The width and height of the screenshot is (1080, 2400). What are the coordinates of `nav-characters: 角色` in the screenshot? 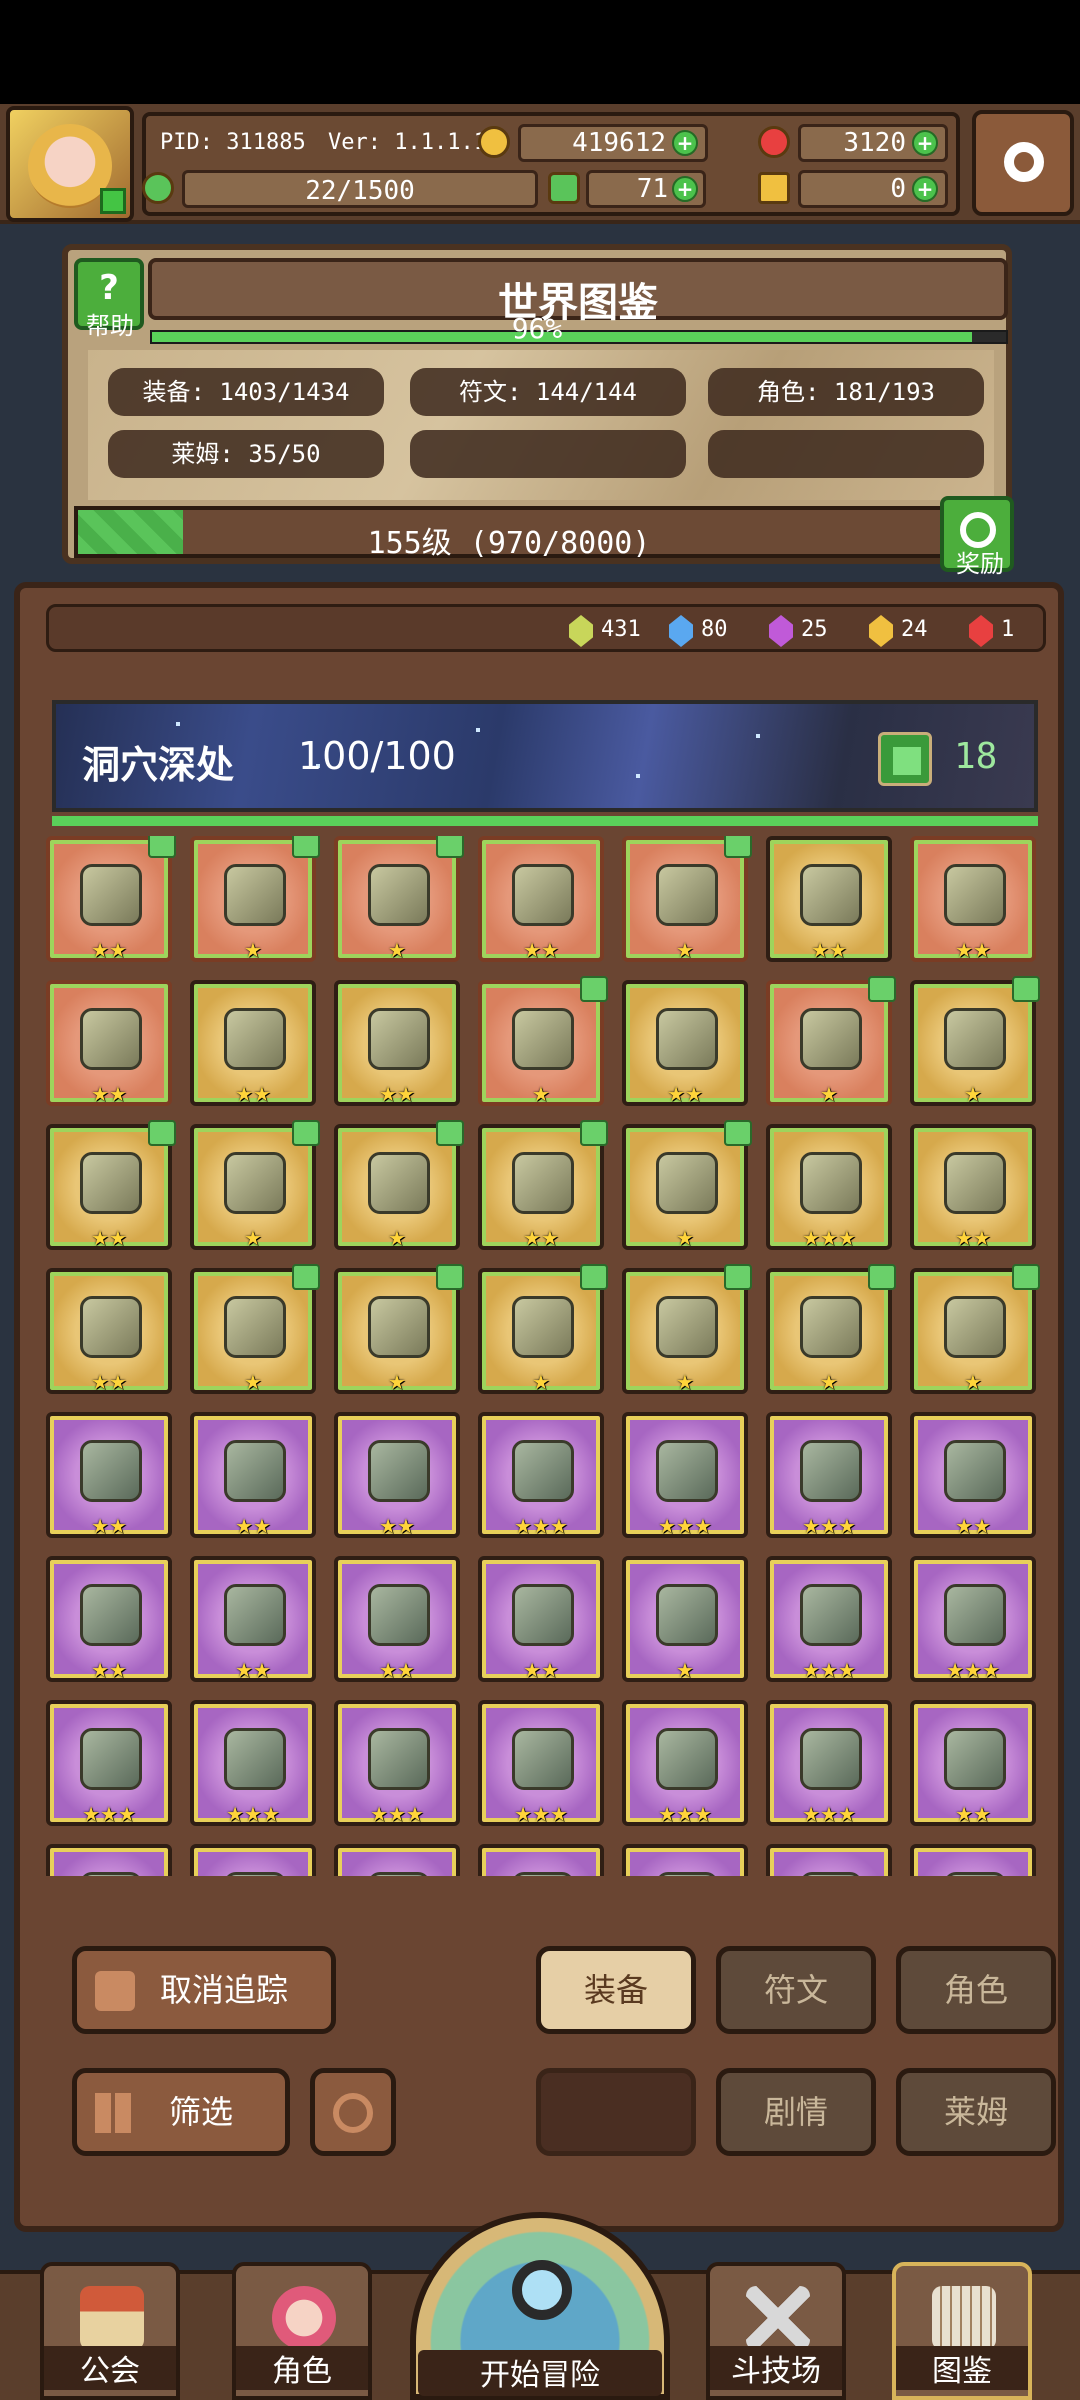 It's located at (302, 2331).